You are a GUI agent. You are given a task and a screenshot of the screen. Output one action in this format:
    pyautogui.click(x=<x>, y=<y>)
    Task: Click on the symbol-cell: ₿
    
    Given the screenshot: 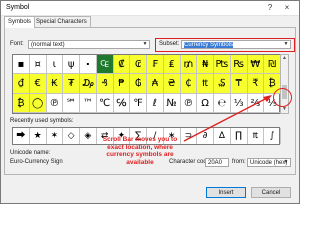 What is the action you would take?
    pyautogui.click(x=21, y=103)
    